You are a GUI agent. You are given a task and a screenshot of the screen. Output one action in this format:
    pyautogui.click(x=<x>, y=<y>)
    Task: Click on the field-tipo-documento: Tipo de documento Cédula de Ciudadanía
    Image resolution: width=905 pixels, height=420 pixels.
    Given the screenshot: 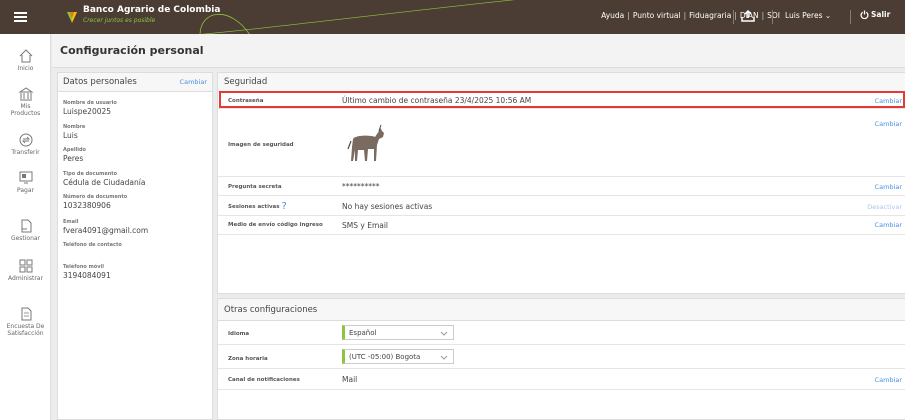 What is the action you would take?
    pyautogui.click(x=104, y=179)
    